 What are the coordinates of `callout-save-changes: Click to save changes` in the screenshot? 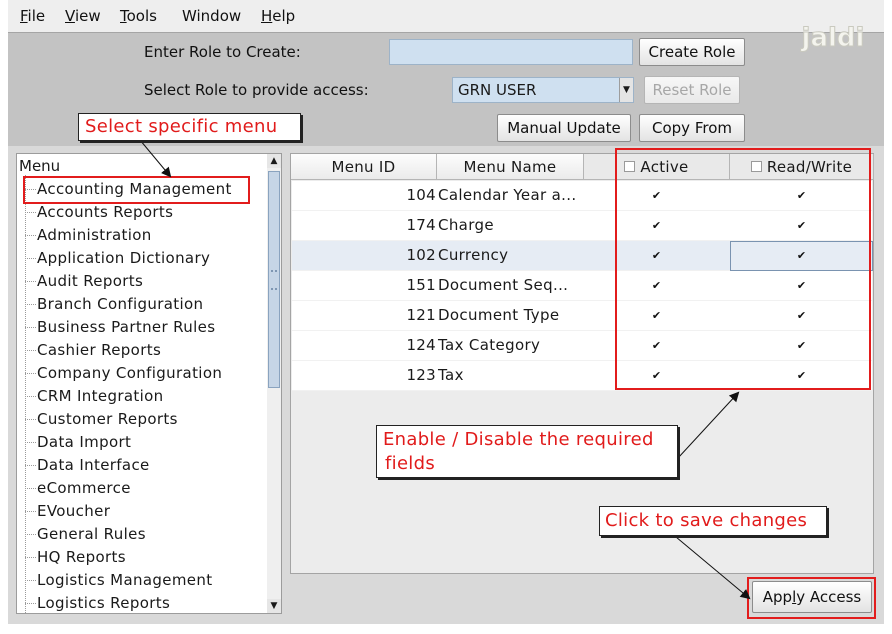 It's located at (713, 521).